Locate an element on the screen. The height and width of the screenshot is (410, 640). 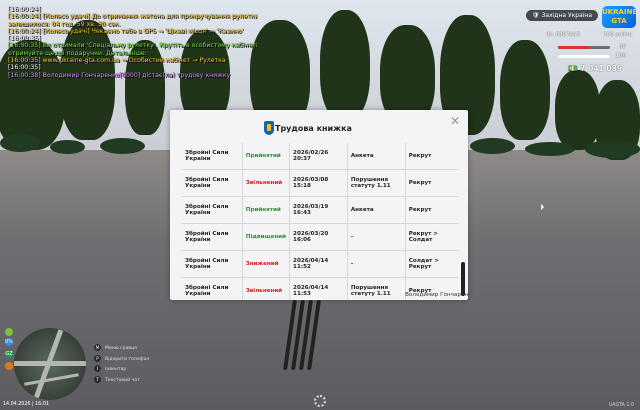
status-value-b: GZ is located at coordinates (9, 354).